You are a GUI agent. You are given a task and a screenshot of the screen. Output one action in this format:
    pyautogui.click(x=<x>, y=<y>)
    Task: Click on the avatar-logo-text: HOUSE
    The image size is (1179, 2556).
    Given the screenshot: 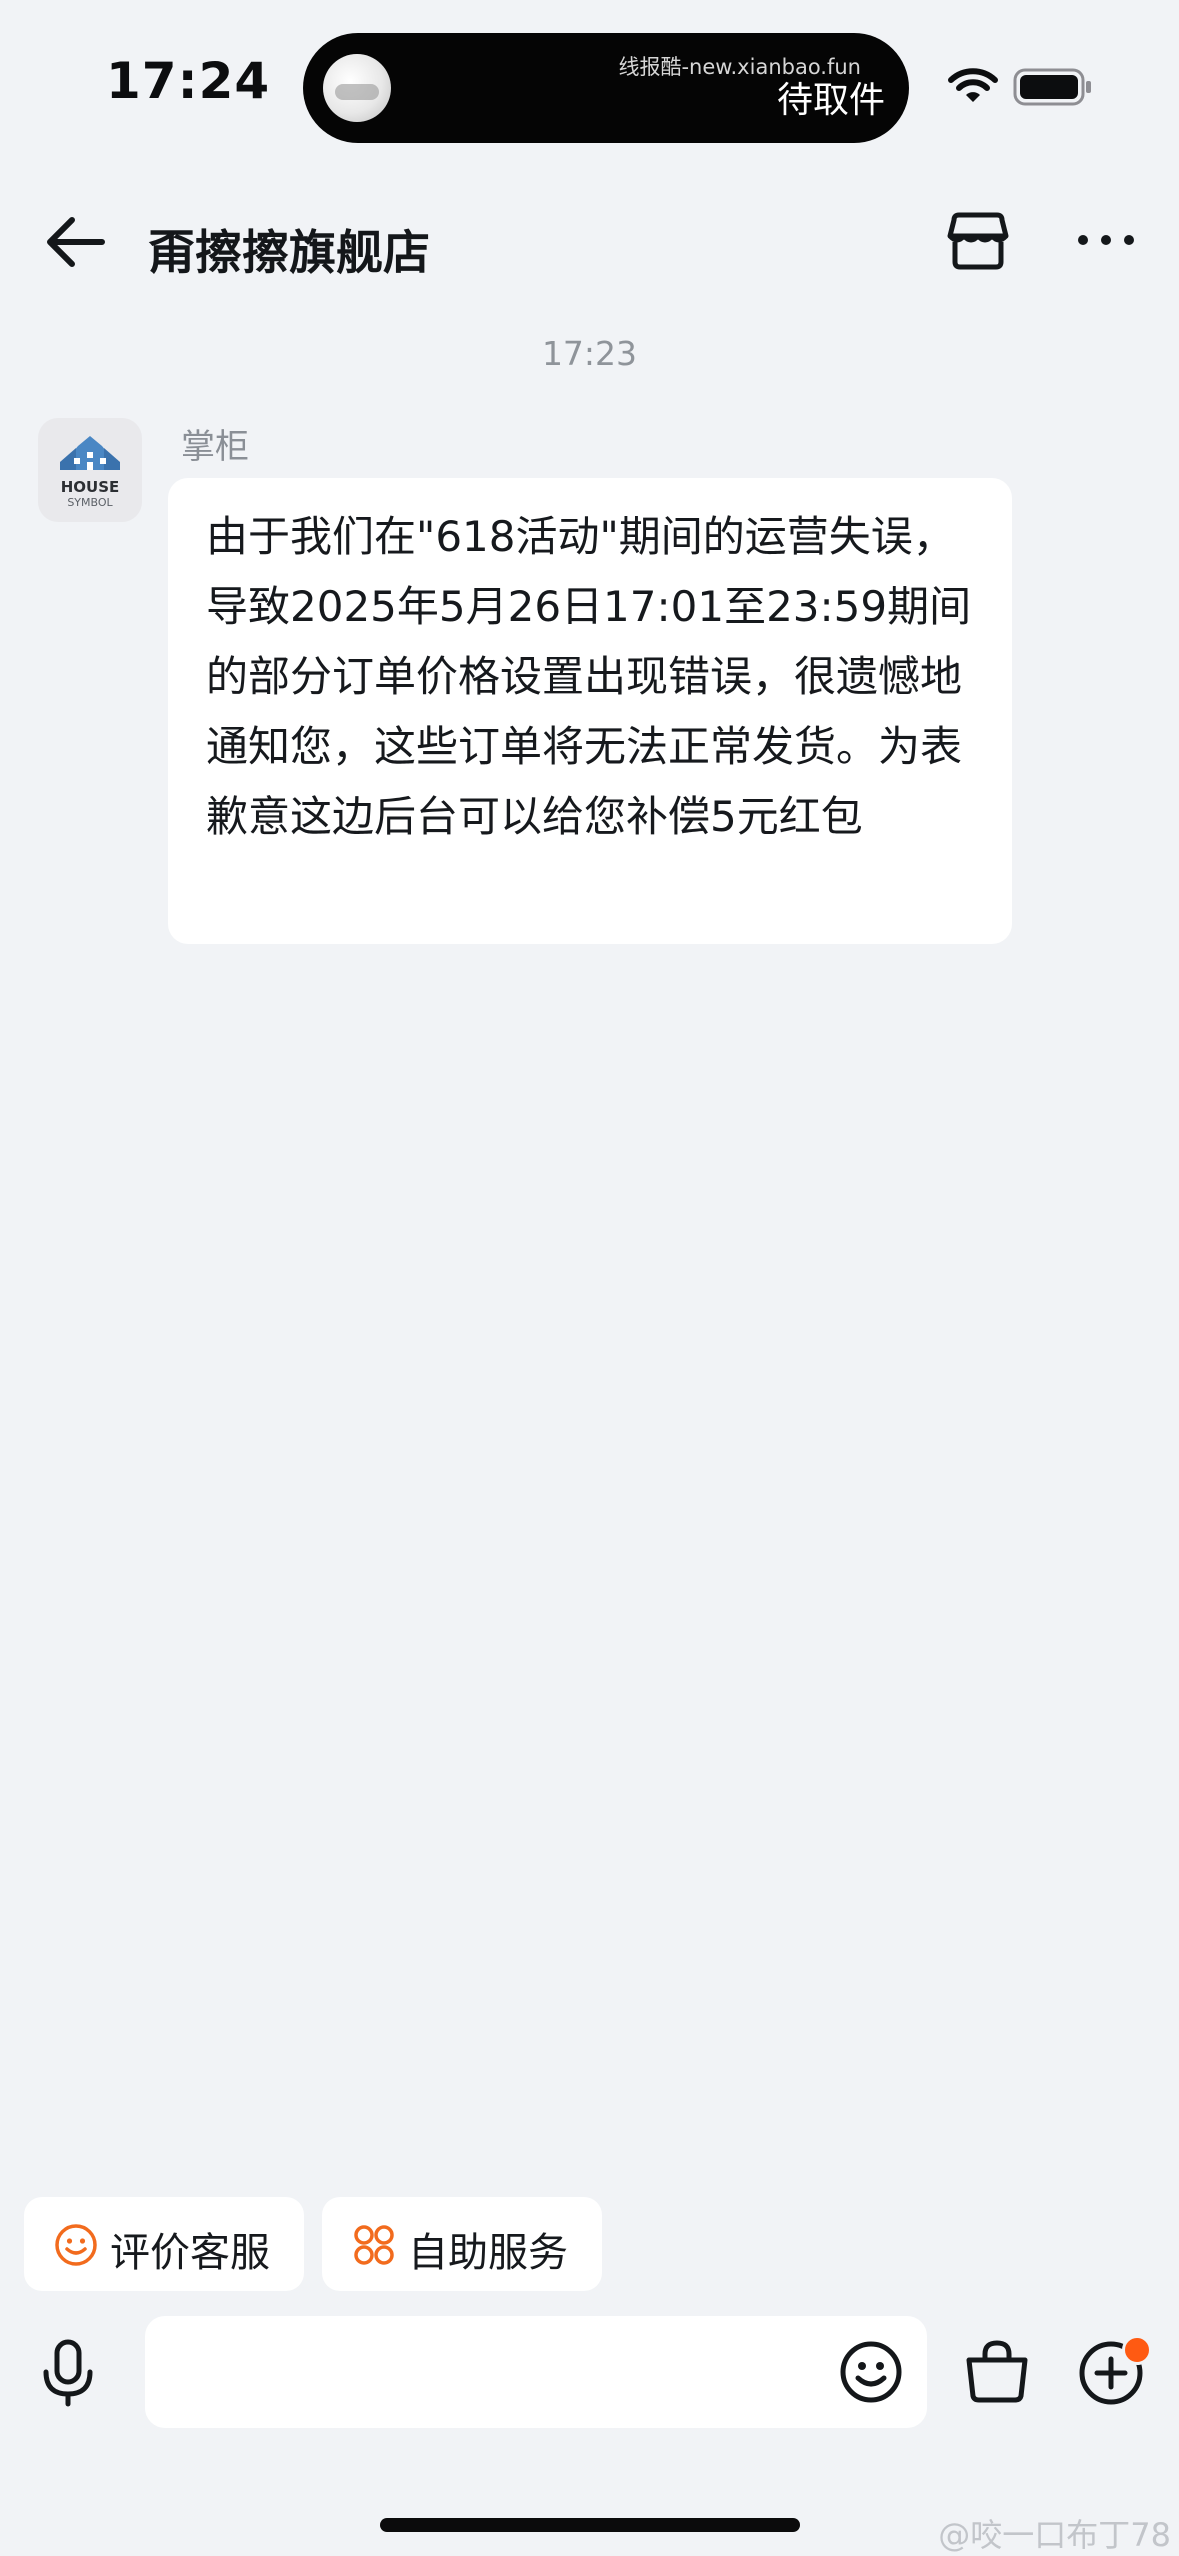 What is the action you would take?
    pyautogui.click(x=90, y=487)
    